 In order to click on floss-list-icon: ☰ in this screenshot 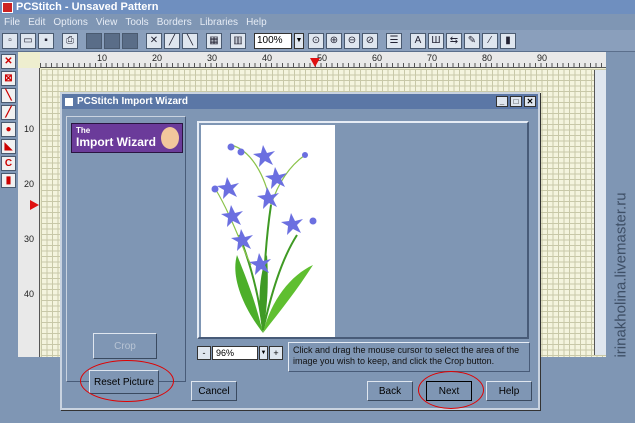, I will do `click(394, 40)`.